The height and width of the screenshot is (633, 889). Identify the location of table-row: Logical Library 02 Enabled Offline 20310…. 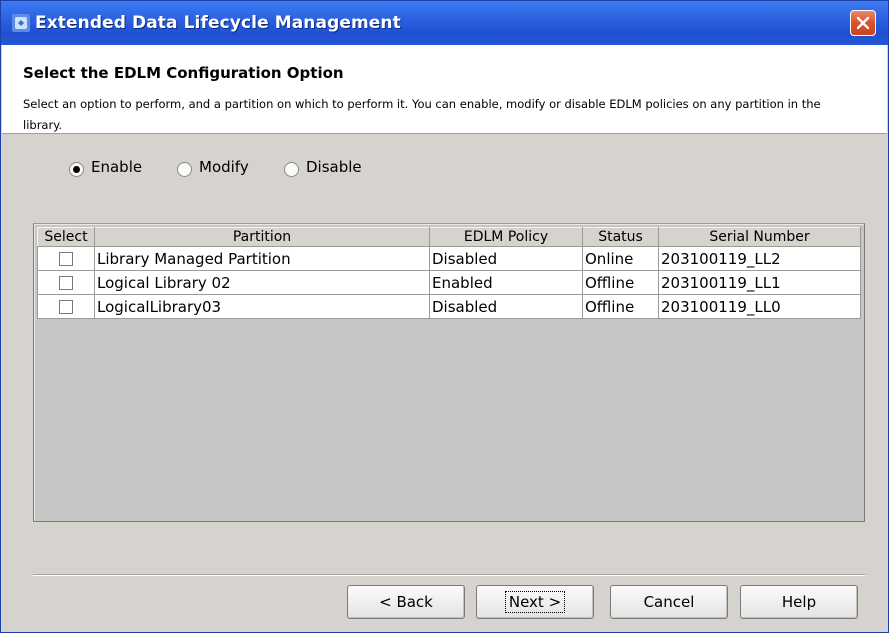
(449, 282).